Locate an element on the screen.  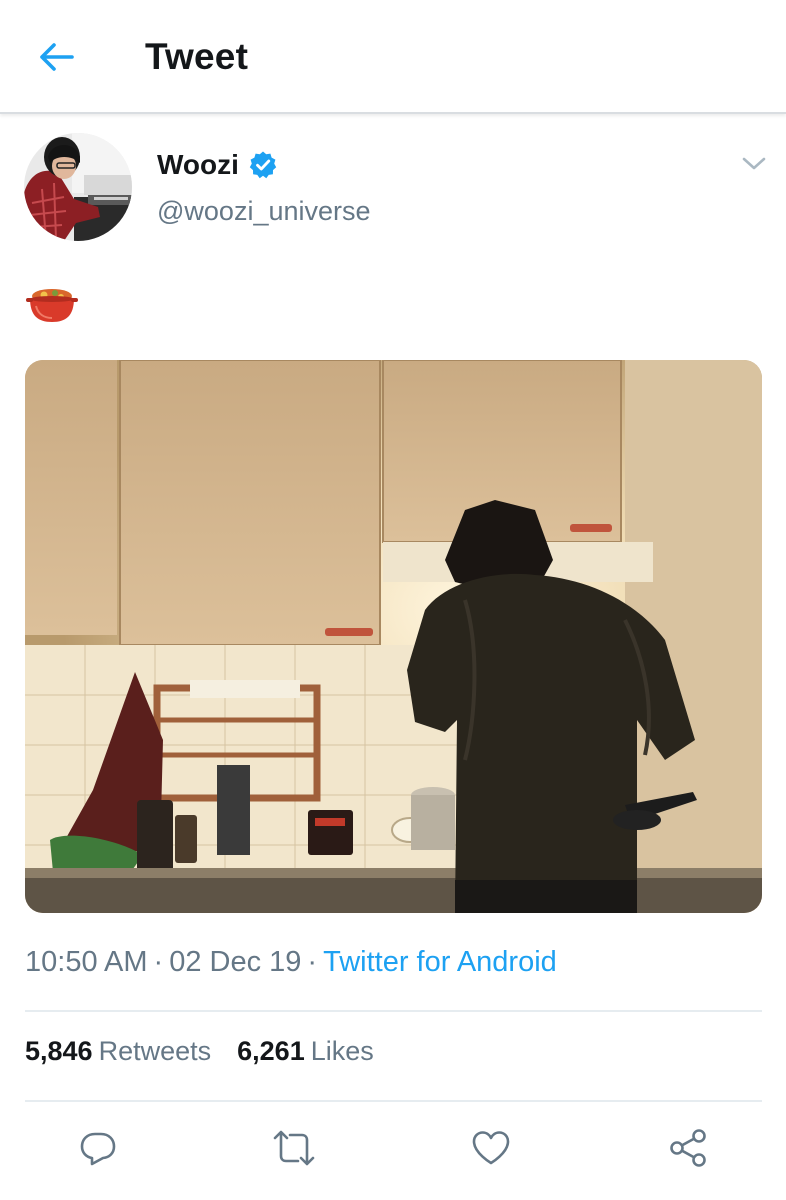
tweet-action-bar is located at coordinates (393, 1148).